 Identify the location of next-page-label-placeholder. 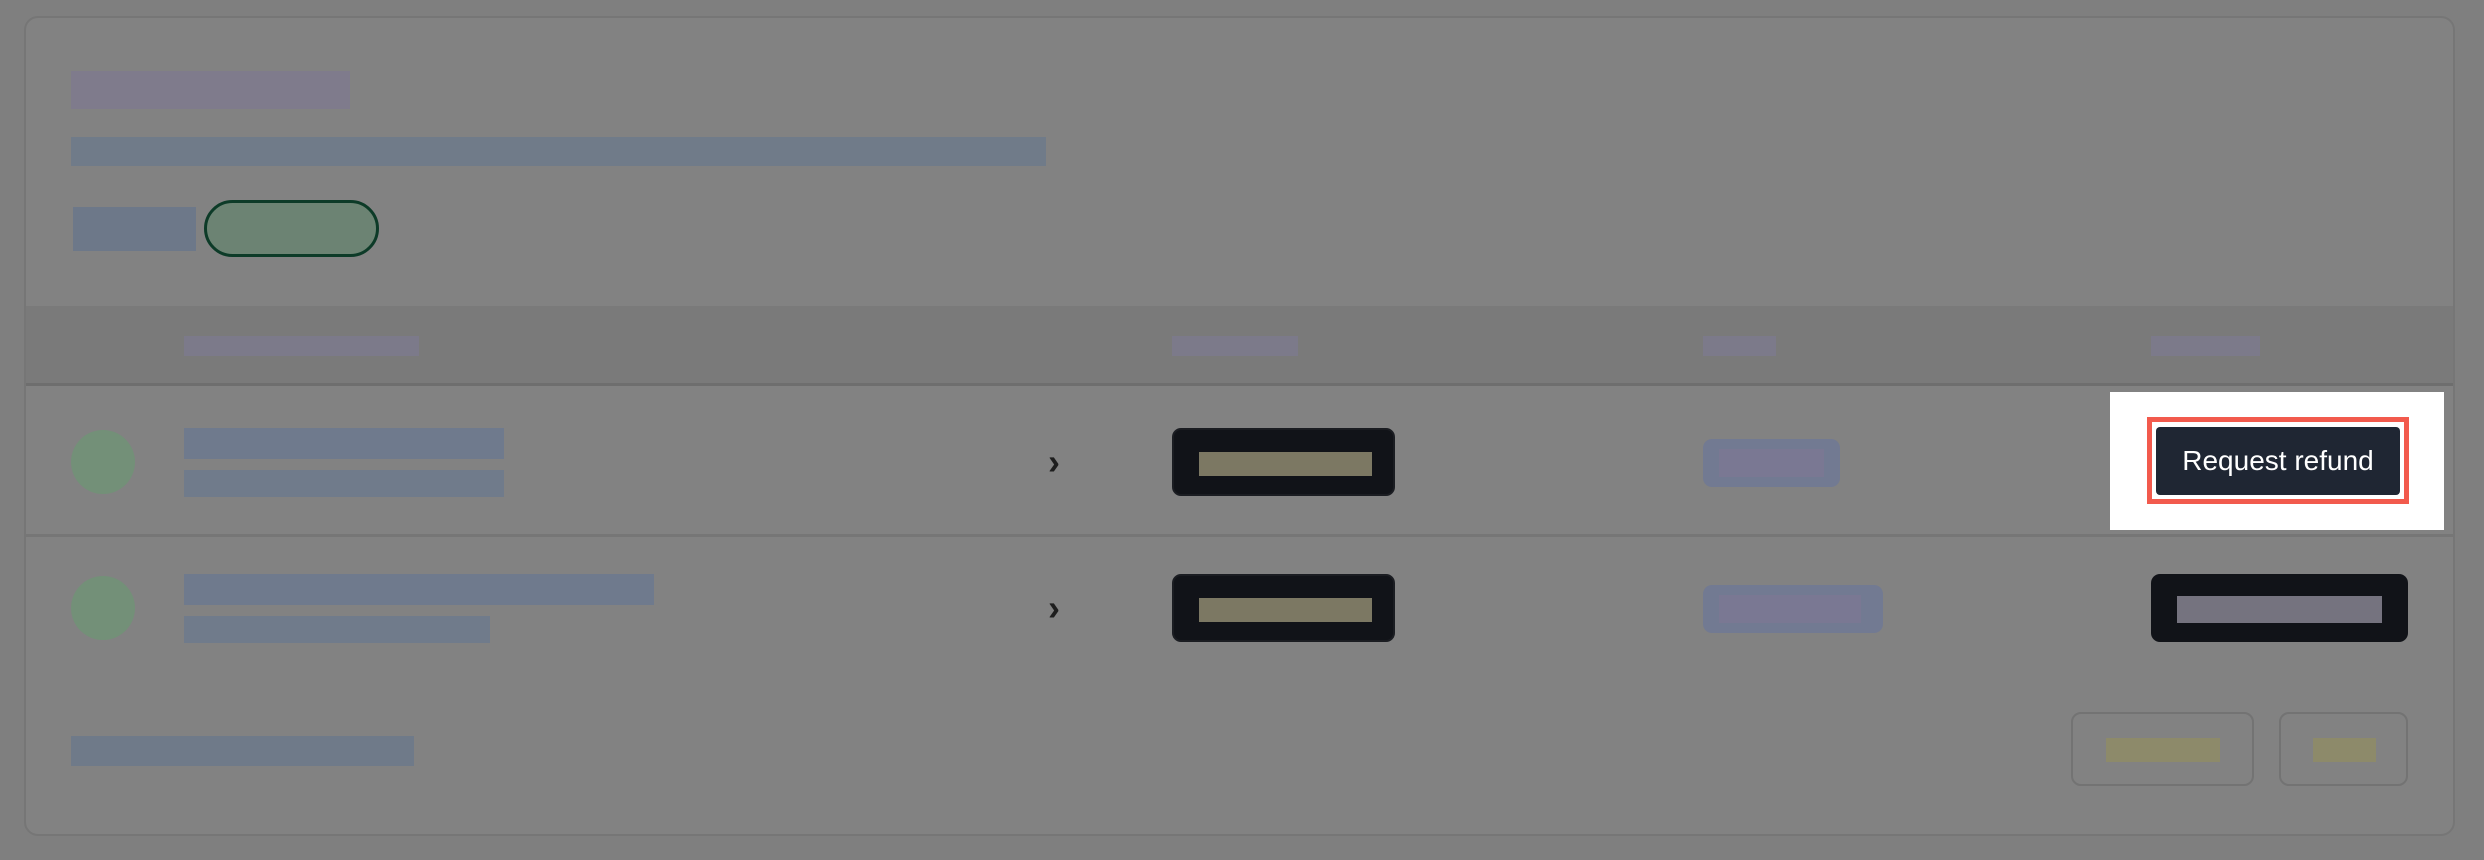
(2344, 750).